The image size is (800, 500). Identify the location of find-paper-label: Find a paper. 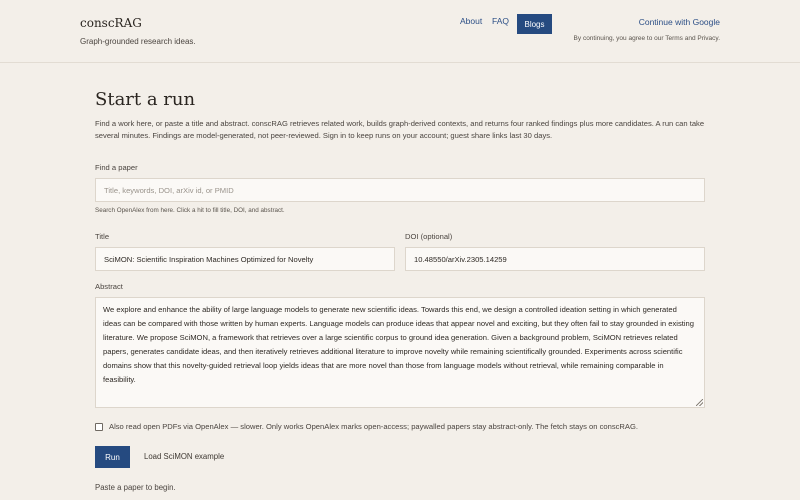
(116, 167).